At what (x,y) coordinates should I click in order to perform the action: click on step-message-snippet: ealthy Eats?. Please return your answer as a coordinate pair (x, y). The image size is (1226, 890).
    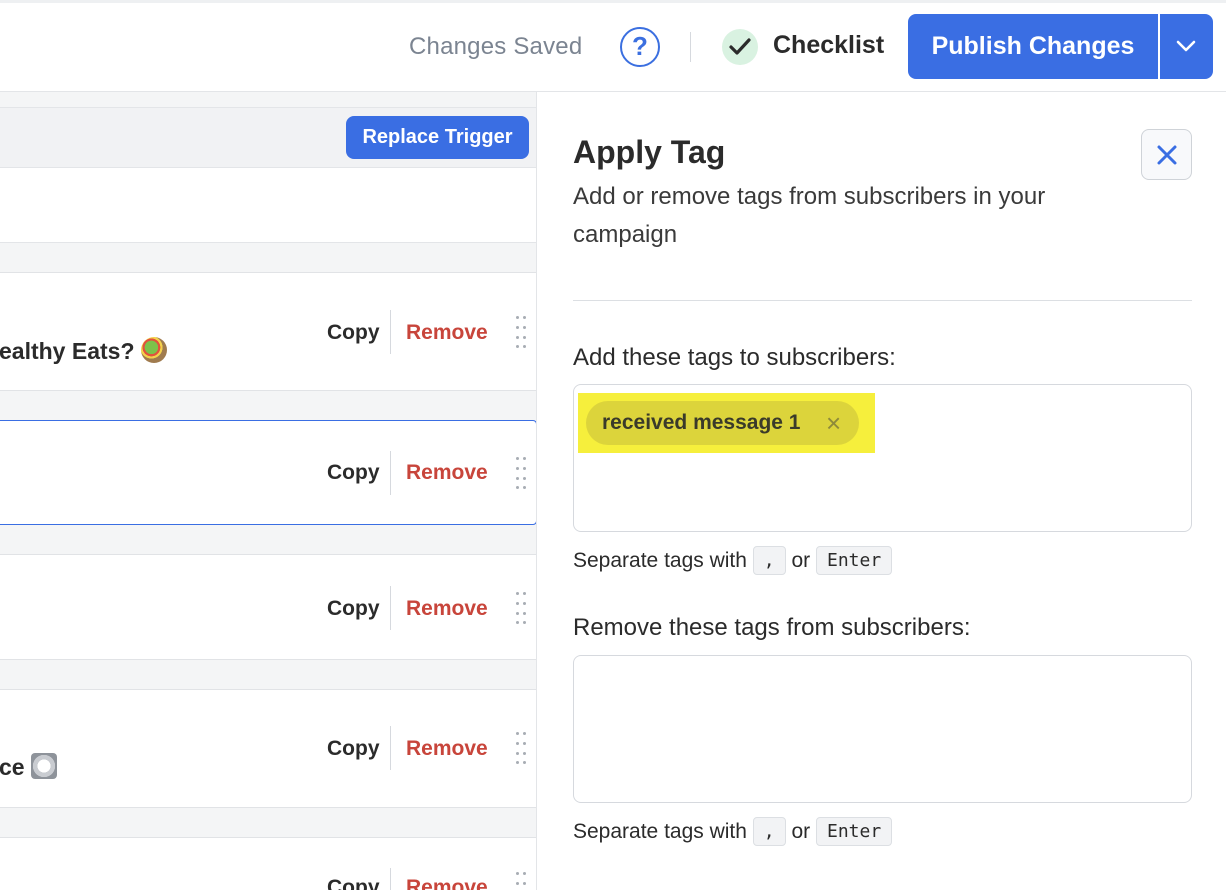
    Looking at the image, I should click on (83, 351).